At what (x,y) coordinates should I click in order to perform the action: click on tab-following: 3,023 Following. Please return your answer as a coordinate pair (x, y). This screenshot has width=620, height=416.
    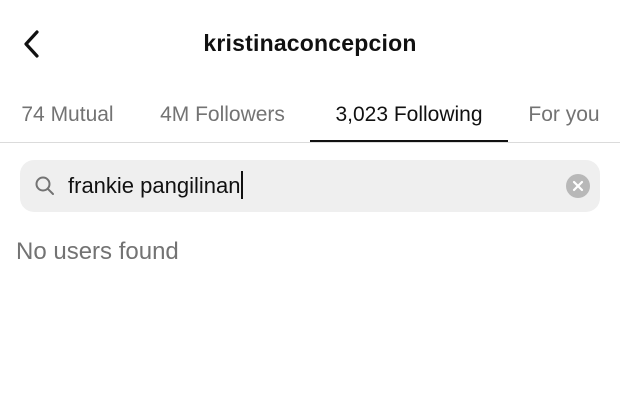
    Looking at the image, I should click on (409, 115).